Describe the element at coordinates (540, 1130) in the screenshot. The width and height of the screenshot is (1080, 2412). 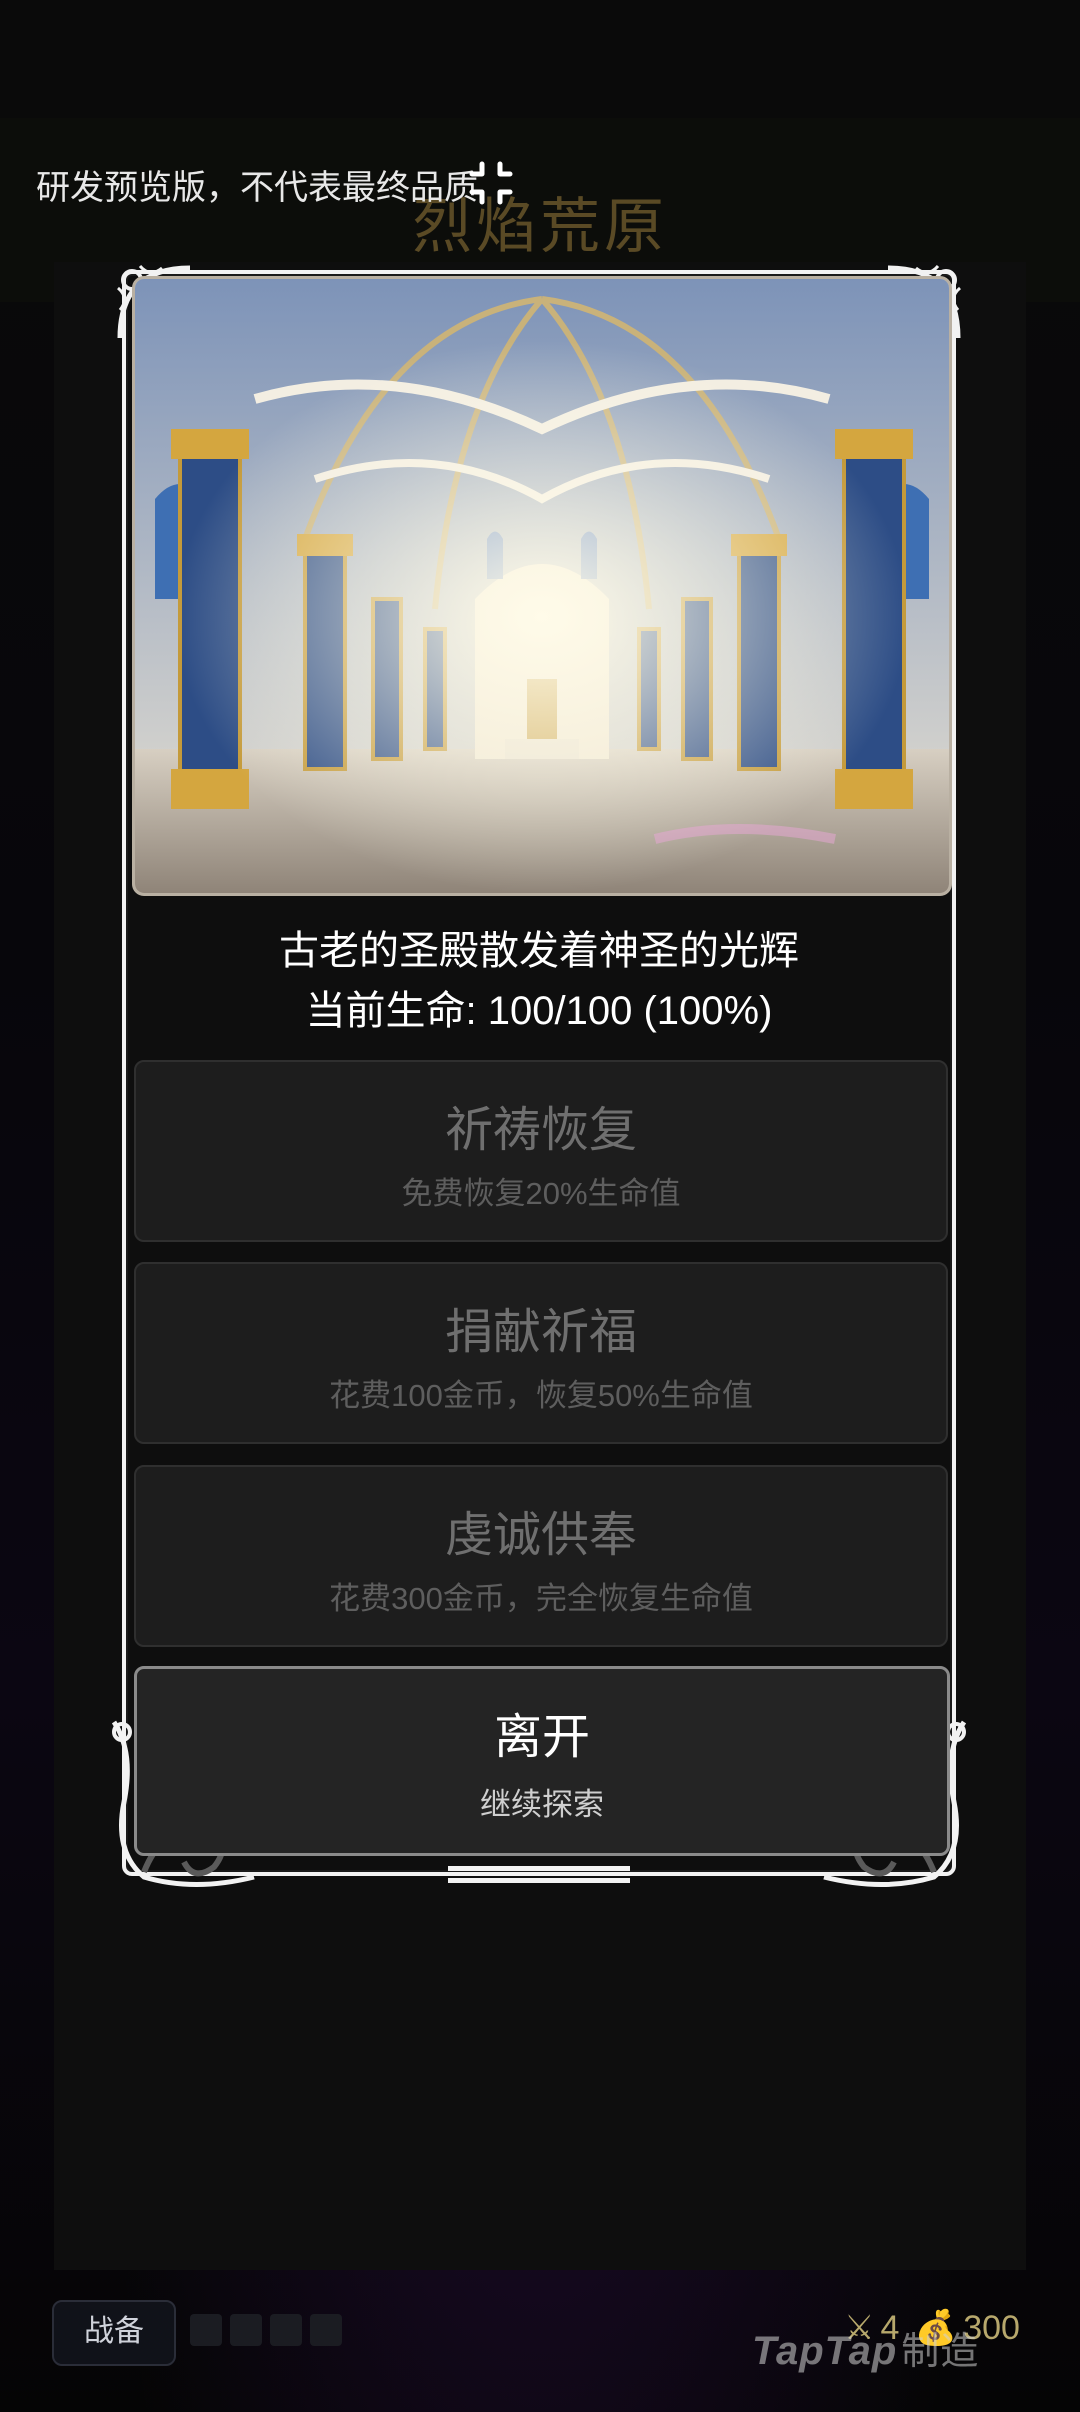
I see `option-title: 祈祷恢复` at that location.